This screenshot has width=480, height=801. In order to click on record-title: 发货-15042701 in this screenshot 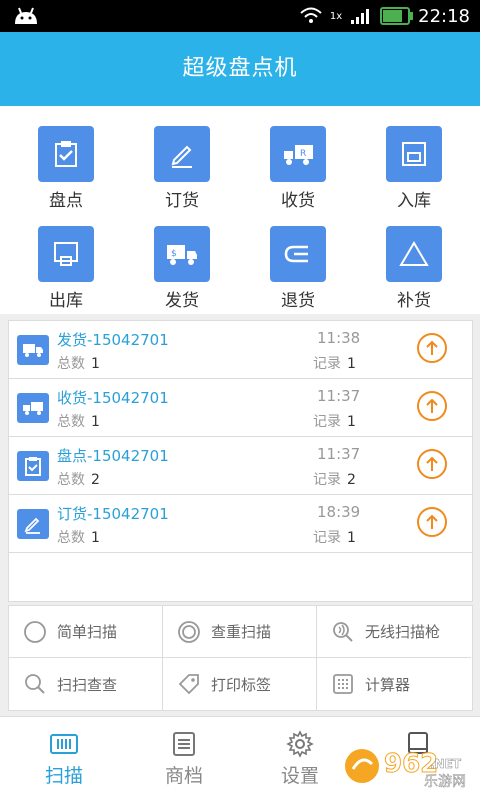, I will do `click(113, 340)`.